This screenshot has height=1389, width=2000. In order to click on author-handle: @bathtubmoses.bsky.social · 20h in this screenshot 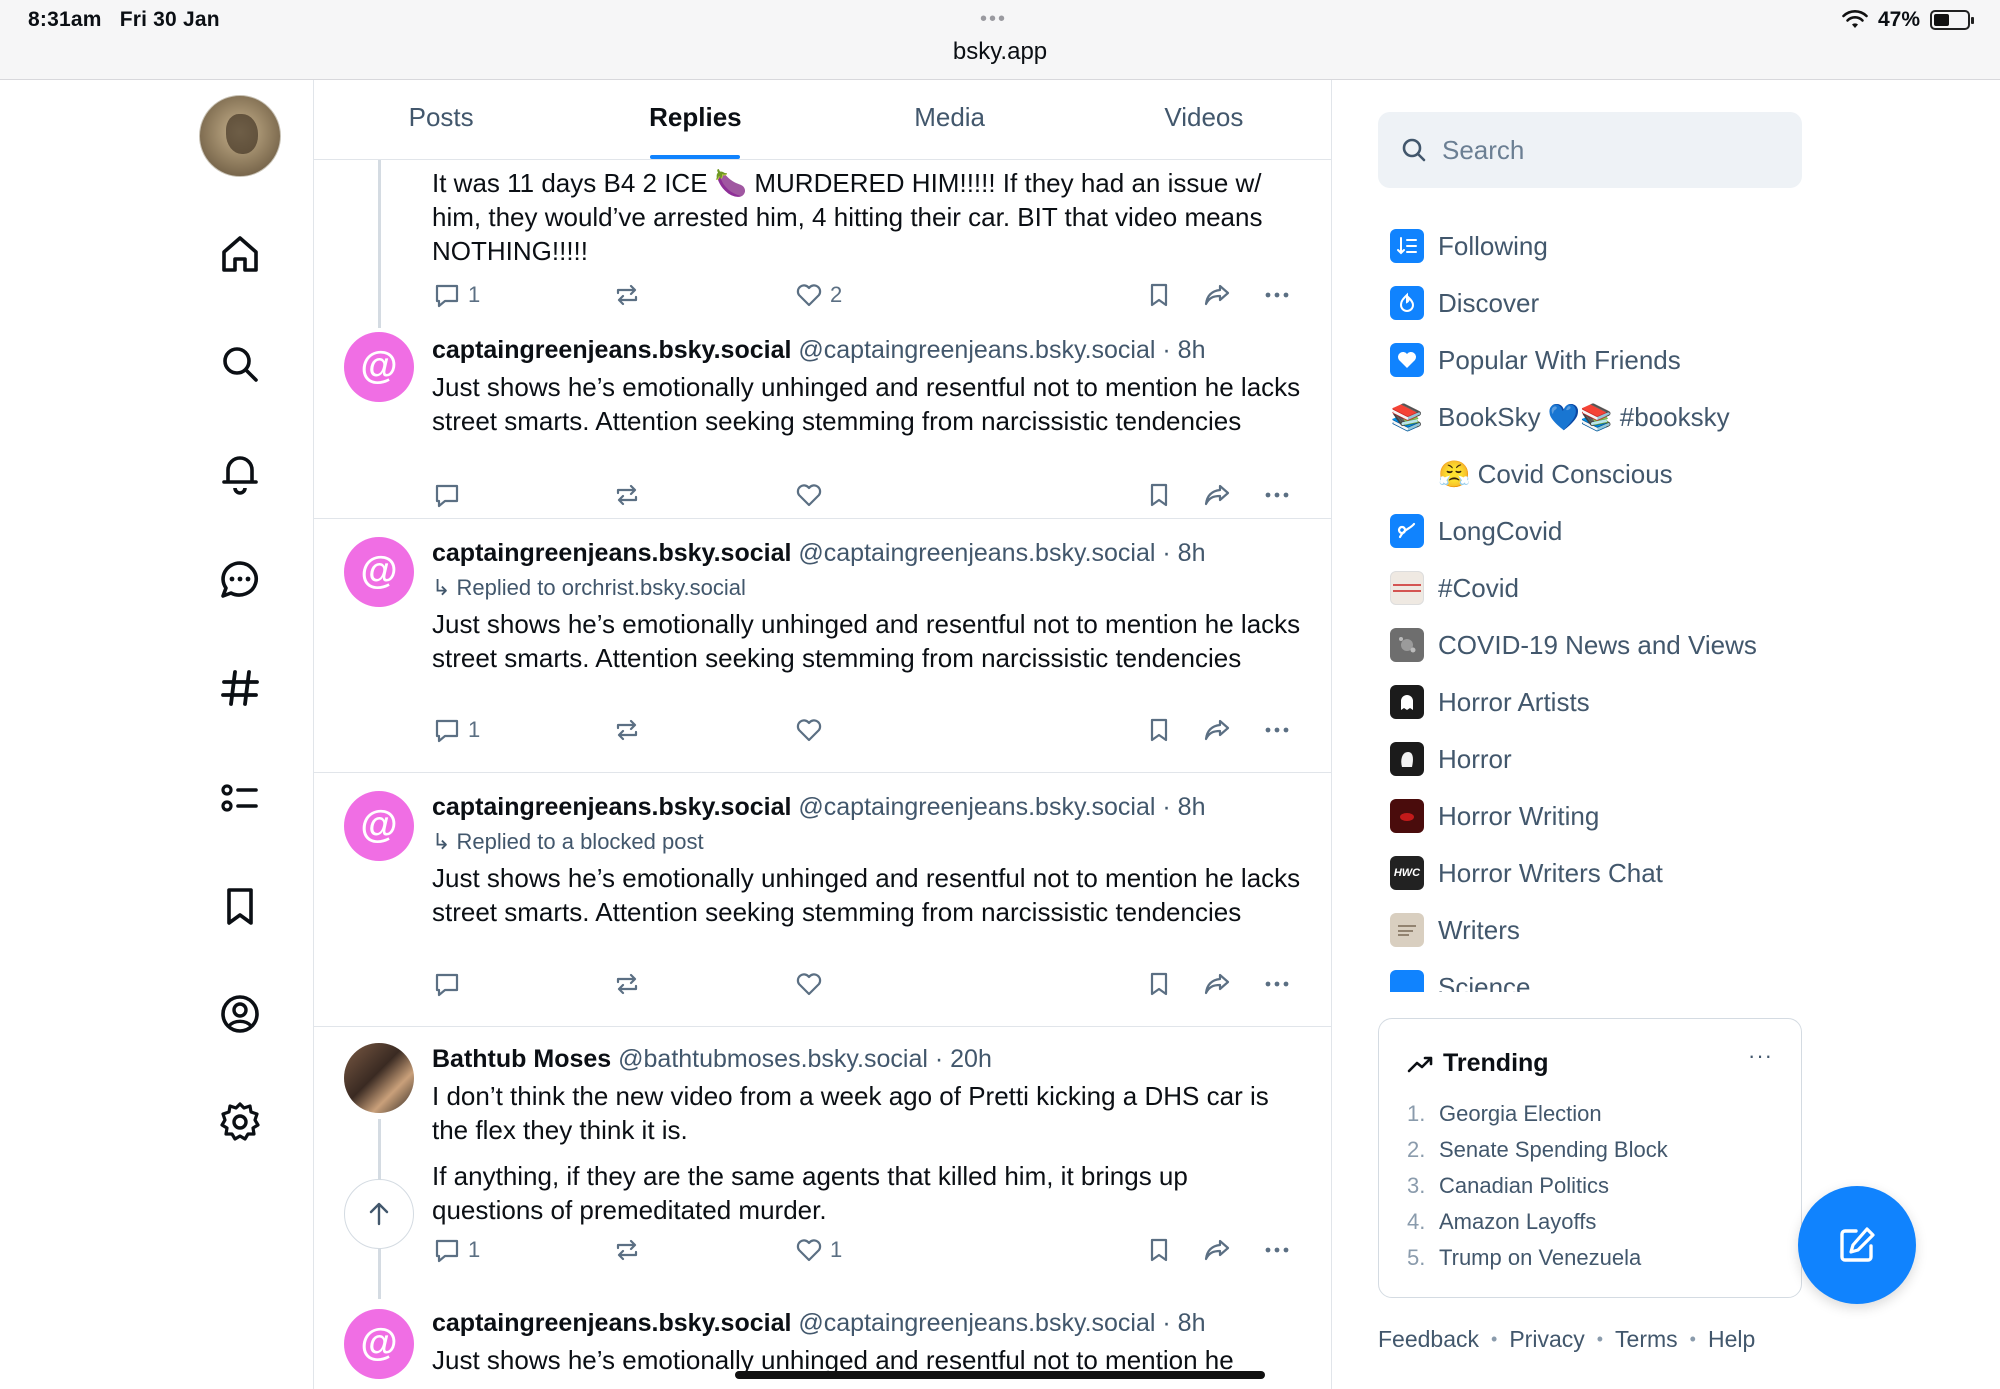, I will do `click(805, 1059)`.